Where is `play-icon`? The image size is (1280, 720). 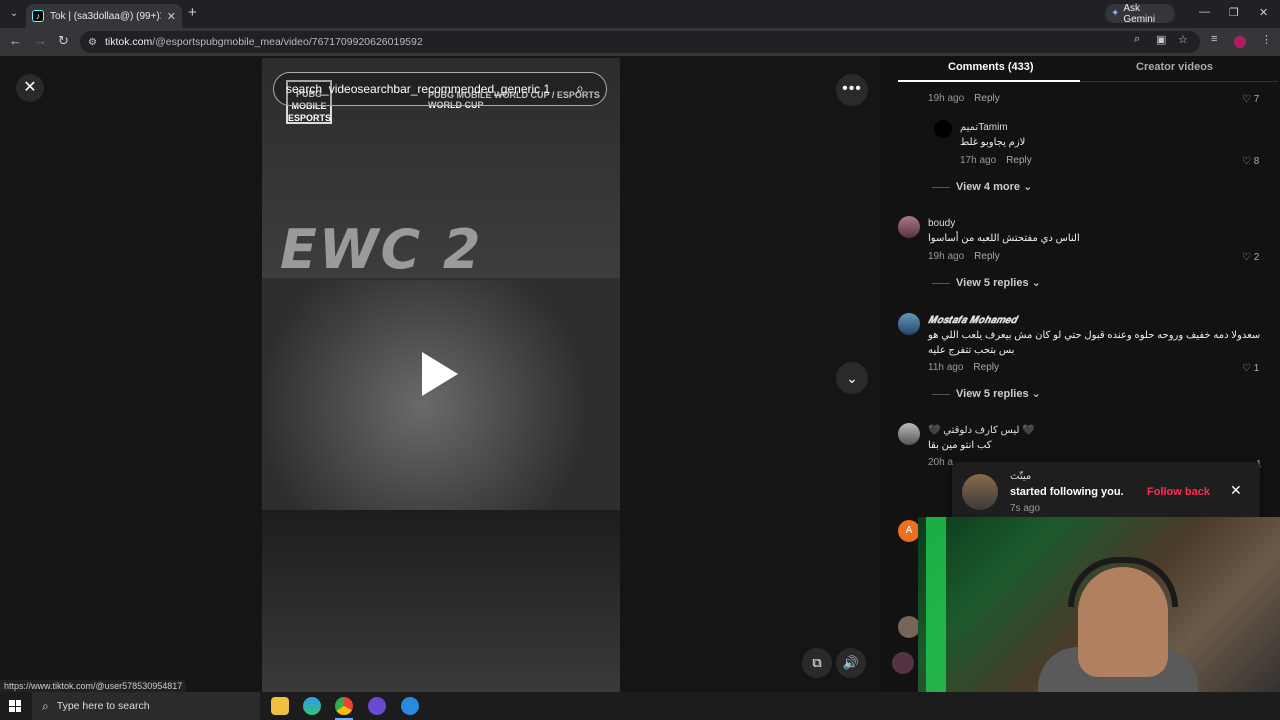
play-icon is located at coordinates (440, 374).